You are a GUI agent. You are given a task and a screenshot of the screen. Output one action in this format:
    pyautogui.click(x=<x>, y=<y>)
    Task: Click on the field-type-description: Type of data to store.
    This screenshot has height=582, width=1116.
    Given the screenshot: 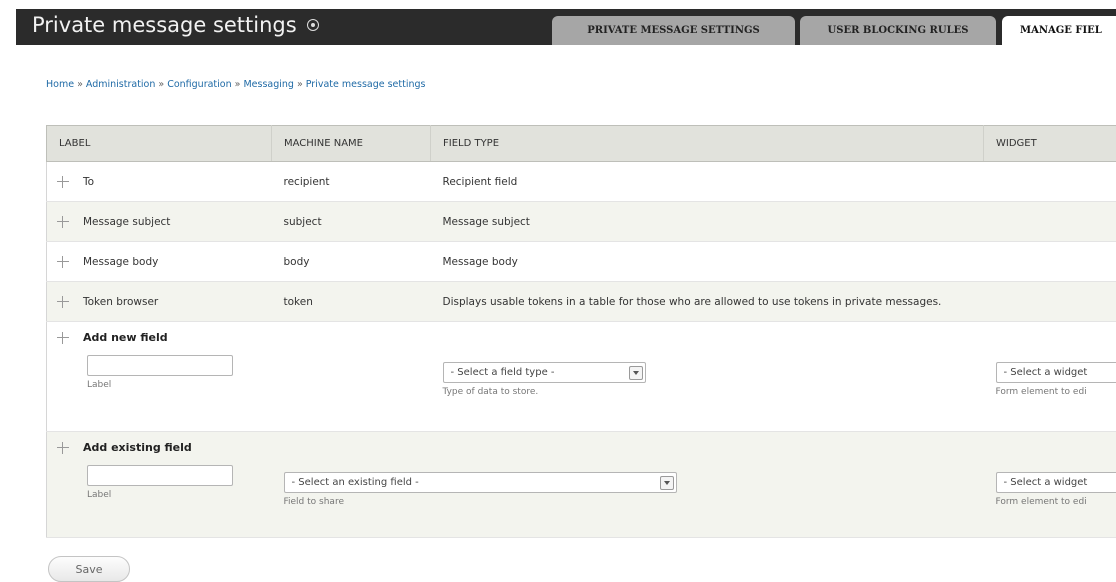 What is the action you would take?
    pyautogui.click(x=713, y=392)
    